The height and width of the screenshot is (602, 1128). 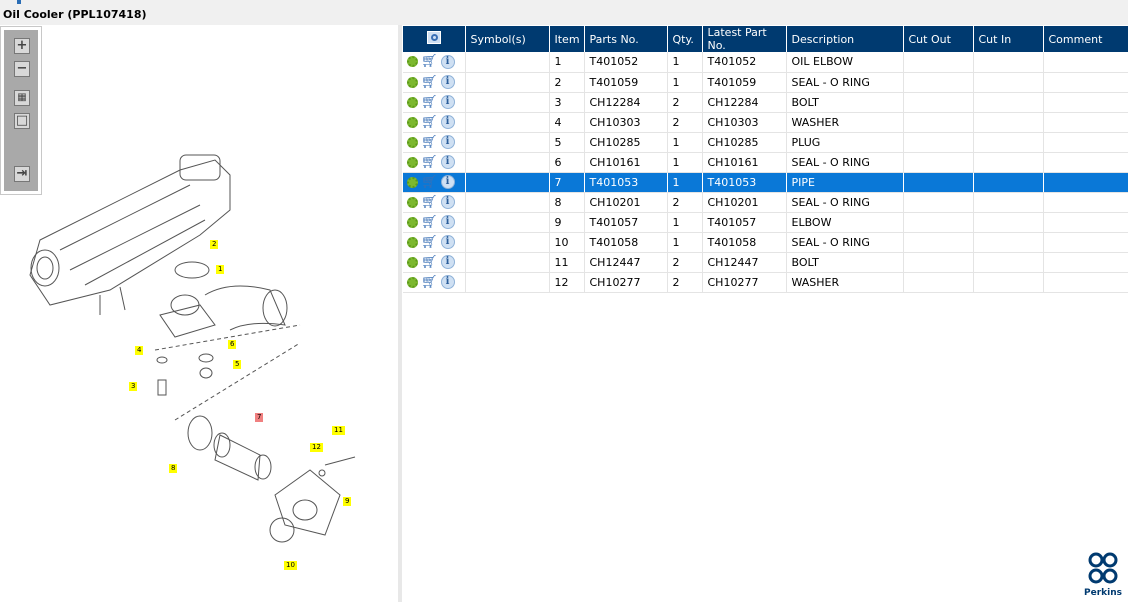 I want to click on fit-view-button: ▦, so click(x=22, y=98).